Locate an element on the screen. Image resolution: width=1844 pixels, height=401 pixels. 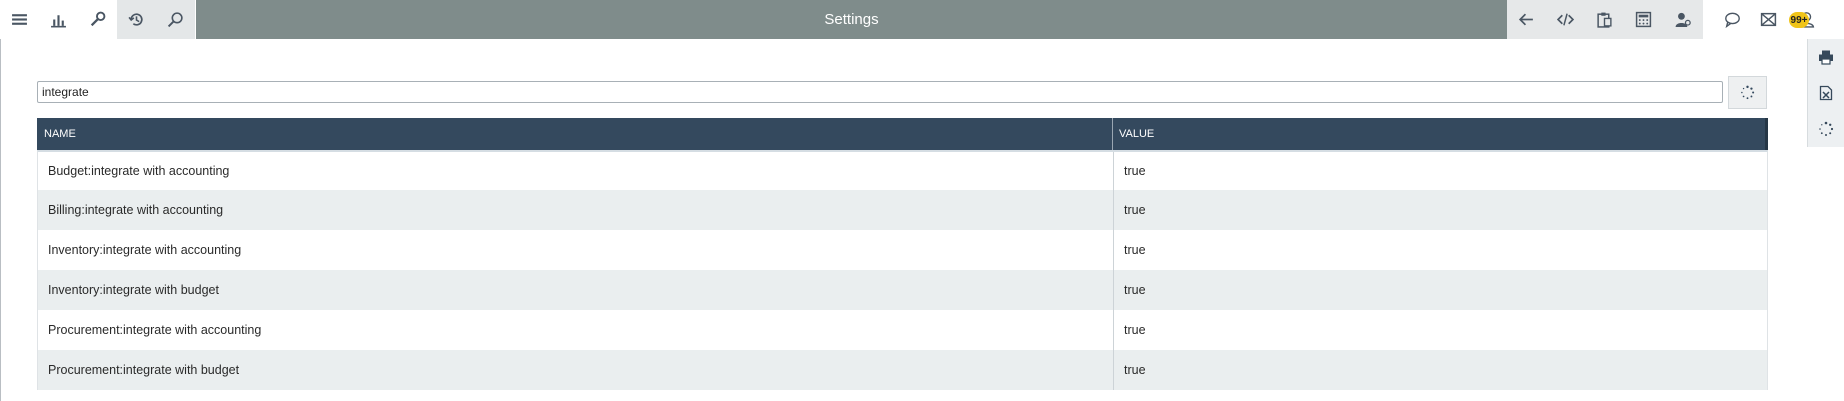
grid-header: NAME VALUE is located at coordinates (902, 134).